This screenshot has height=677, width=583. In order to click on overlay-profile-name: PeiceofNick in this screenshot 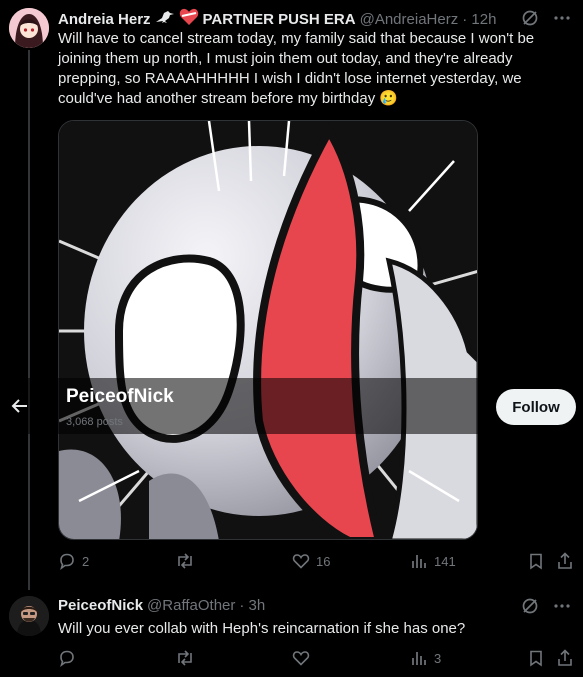, I will do `click(120, 397)`.